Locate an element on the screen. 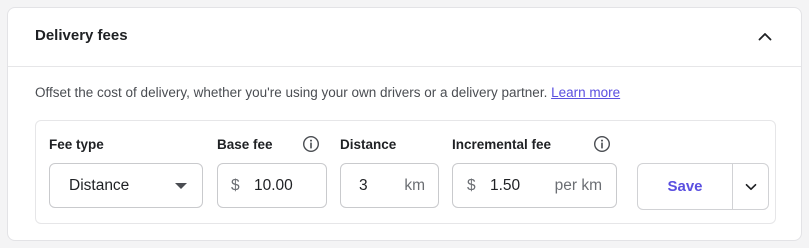  save-options-button is located at coordinates (750, 186).